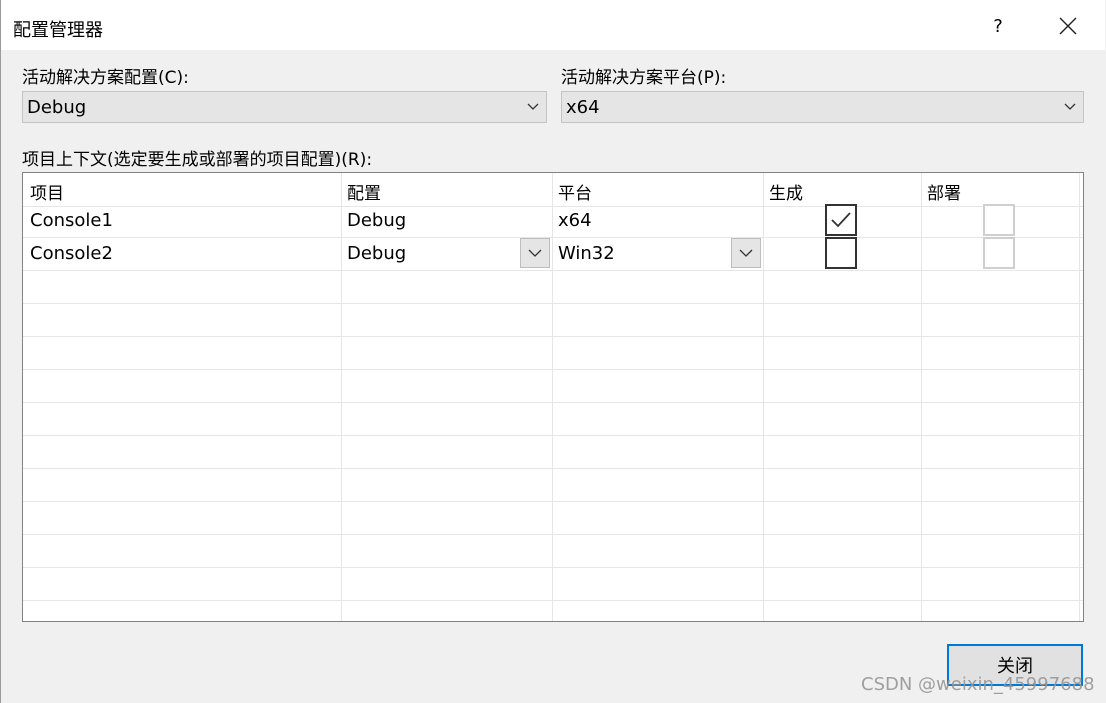  Describe the element at coordinates (944, 191) in the screenshot. I see `column-header-deploy: 部署` at that location.